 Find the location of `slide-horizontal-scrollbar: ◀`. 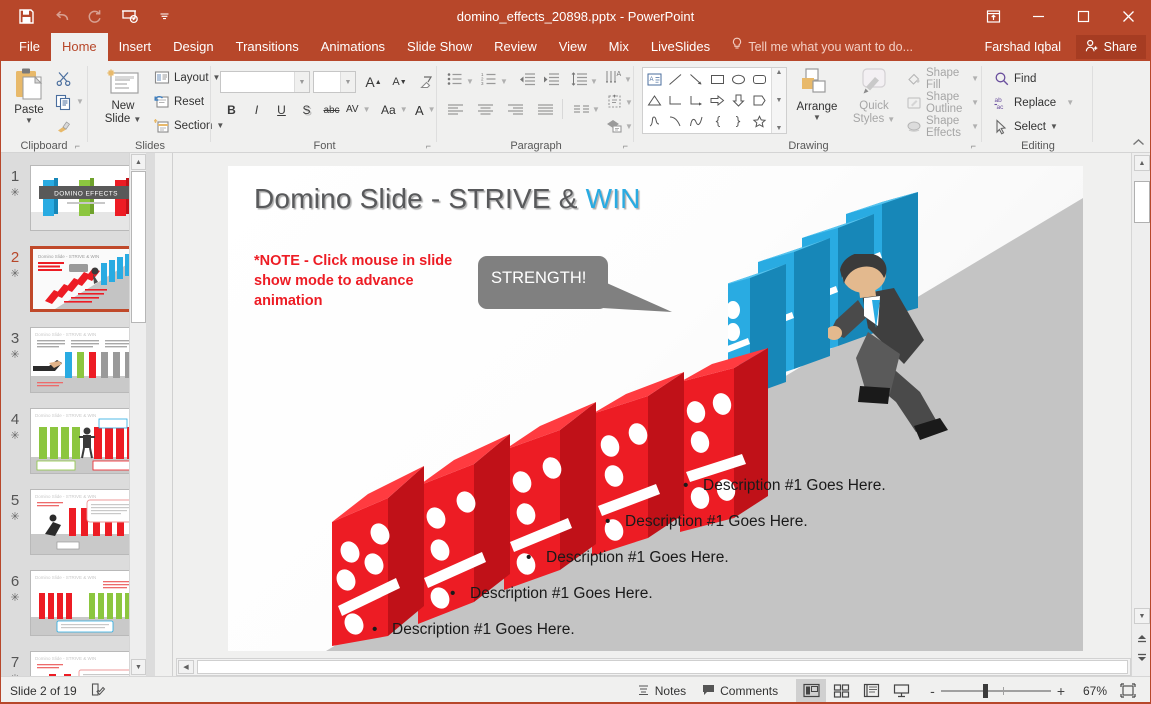

slide-horizontal-scrollbar: ◀ is located at coordinates (653, 667).